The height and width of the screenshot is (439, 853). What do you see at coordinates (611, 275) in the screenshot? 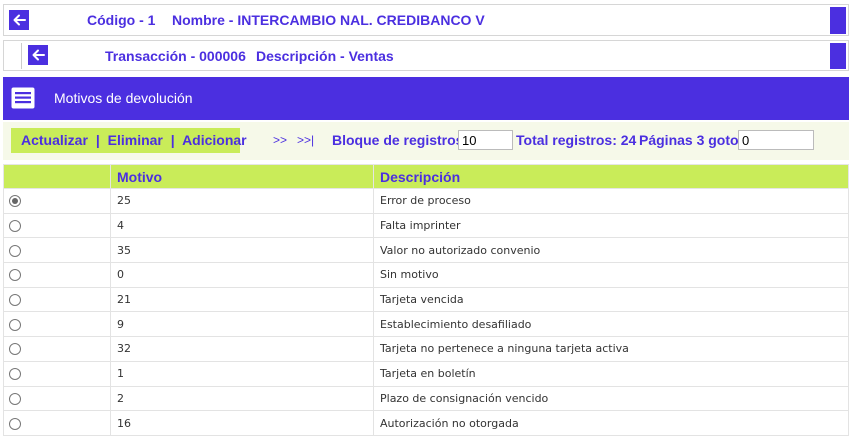
I see `descripcion-cell: Sin motivo` at bounding box center [611, 275].